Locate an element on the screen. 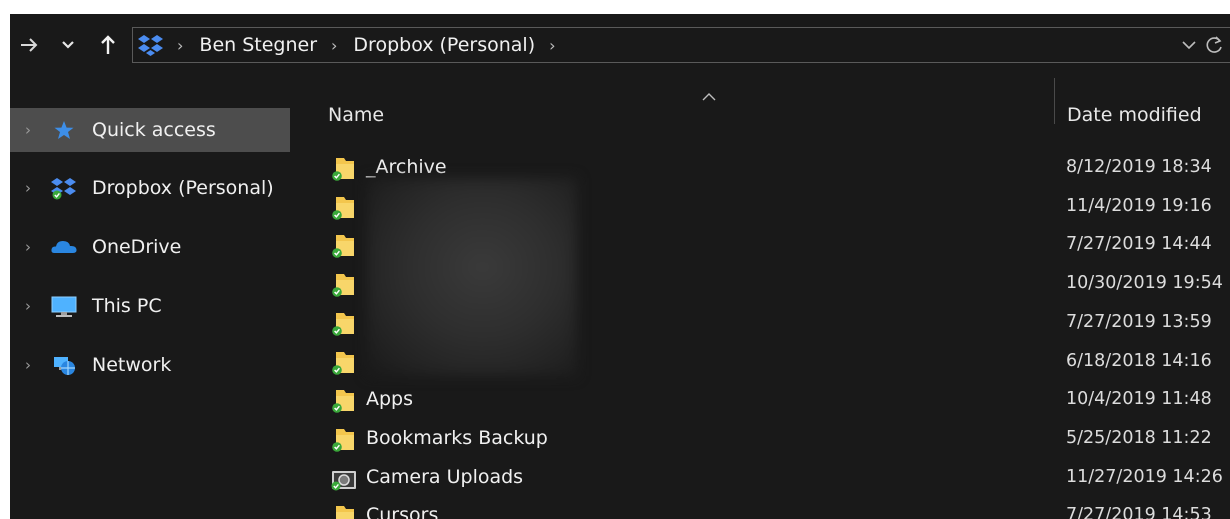 Image resolution: width=1230 pixels, height=519 pixels. file-date-modified: 11/27/2019 14:26 is located at coordinates (1144, 476).